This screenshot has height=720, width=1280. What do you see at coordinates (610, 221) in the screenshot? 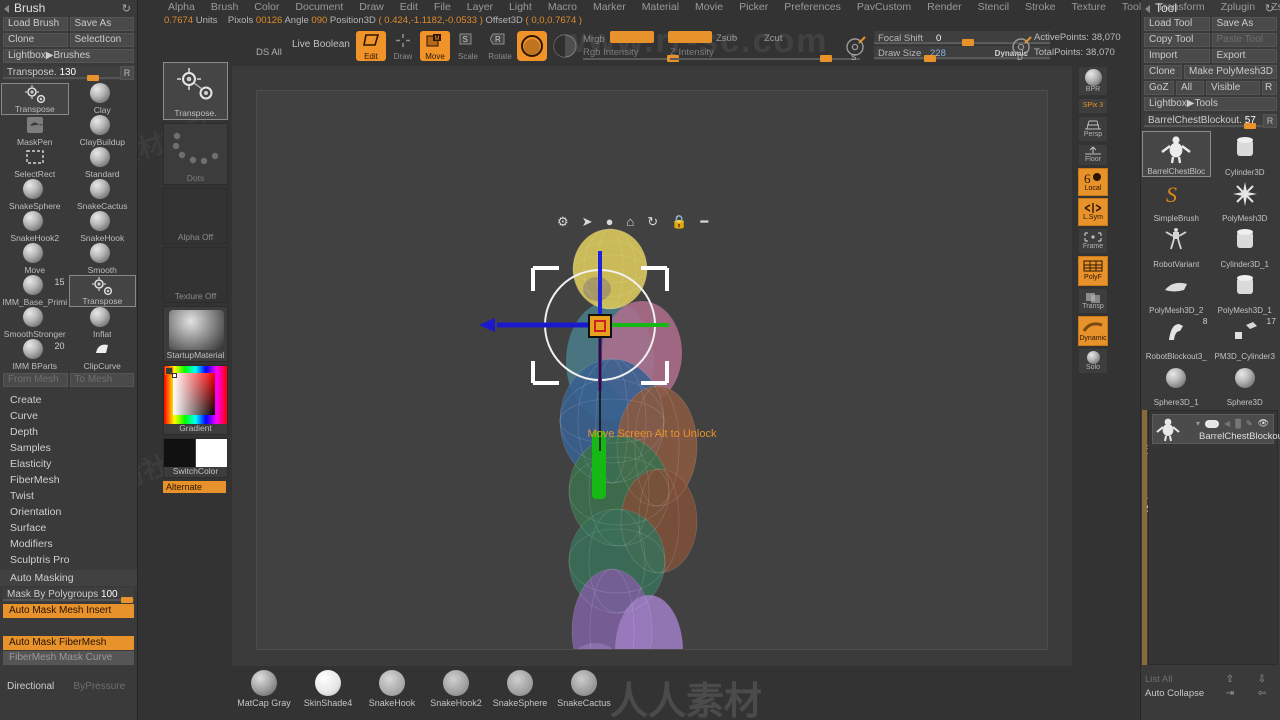
I see `location-icon: ●` at bounding box center [610, 221].